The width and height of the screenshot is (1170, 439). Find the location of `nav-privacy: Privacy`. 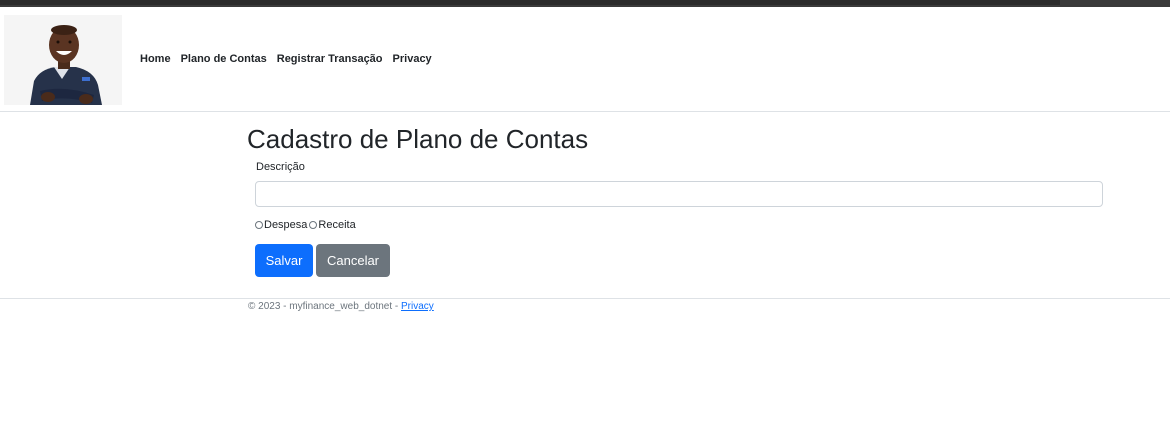

nav-privacy: Privacy is located at coordinates (412, 59).